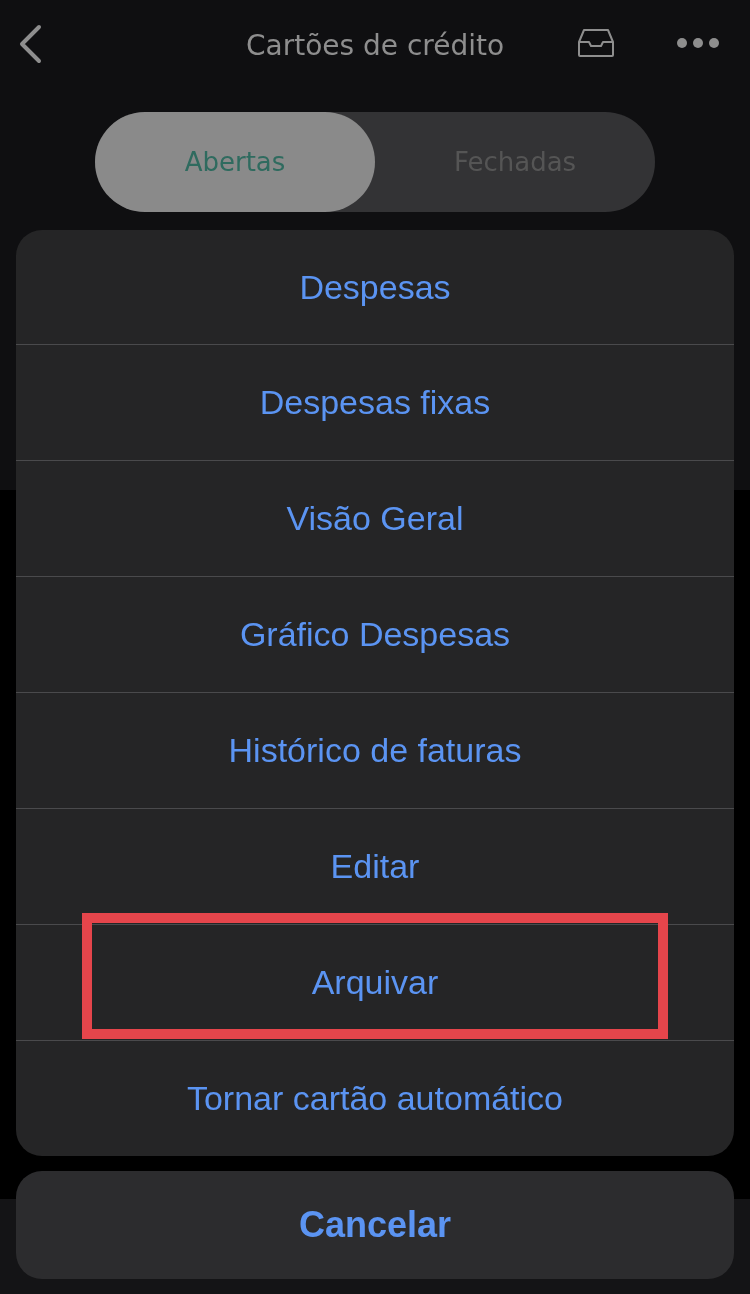 Image resolution: width=750 pixels, height=1294 pixels. I want to click on menu-item: Despesas, so click(375, 287).